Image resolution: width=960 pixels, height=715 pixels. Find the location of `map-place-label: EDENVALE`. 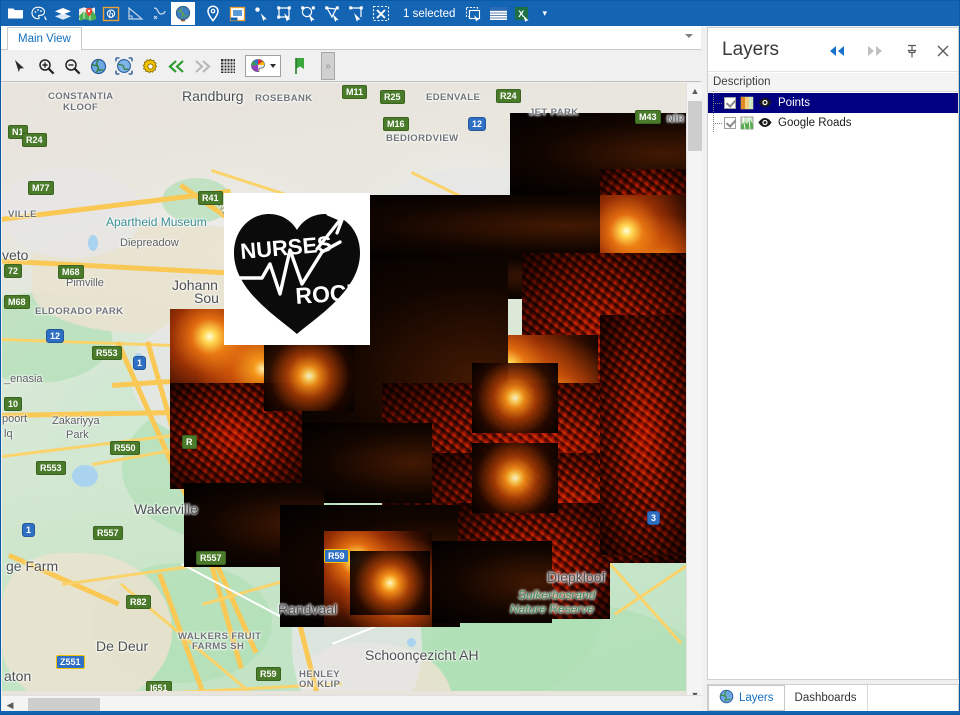

map-place-label: EDENVALE is located at coordinates (453, 97).